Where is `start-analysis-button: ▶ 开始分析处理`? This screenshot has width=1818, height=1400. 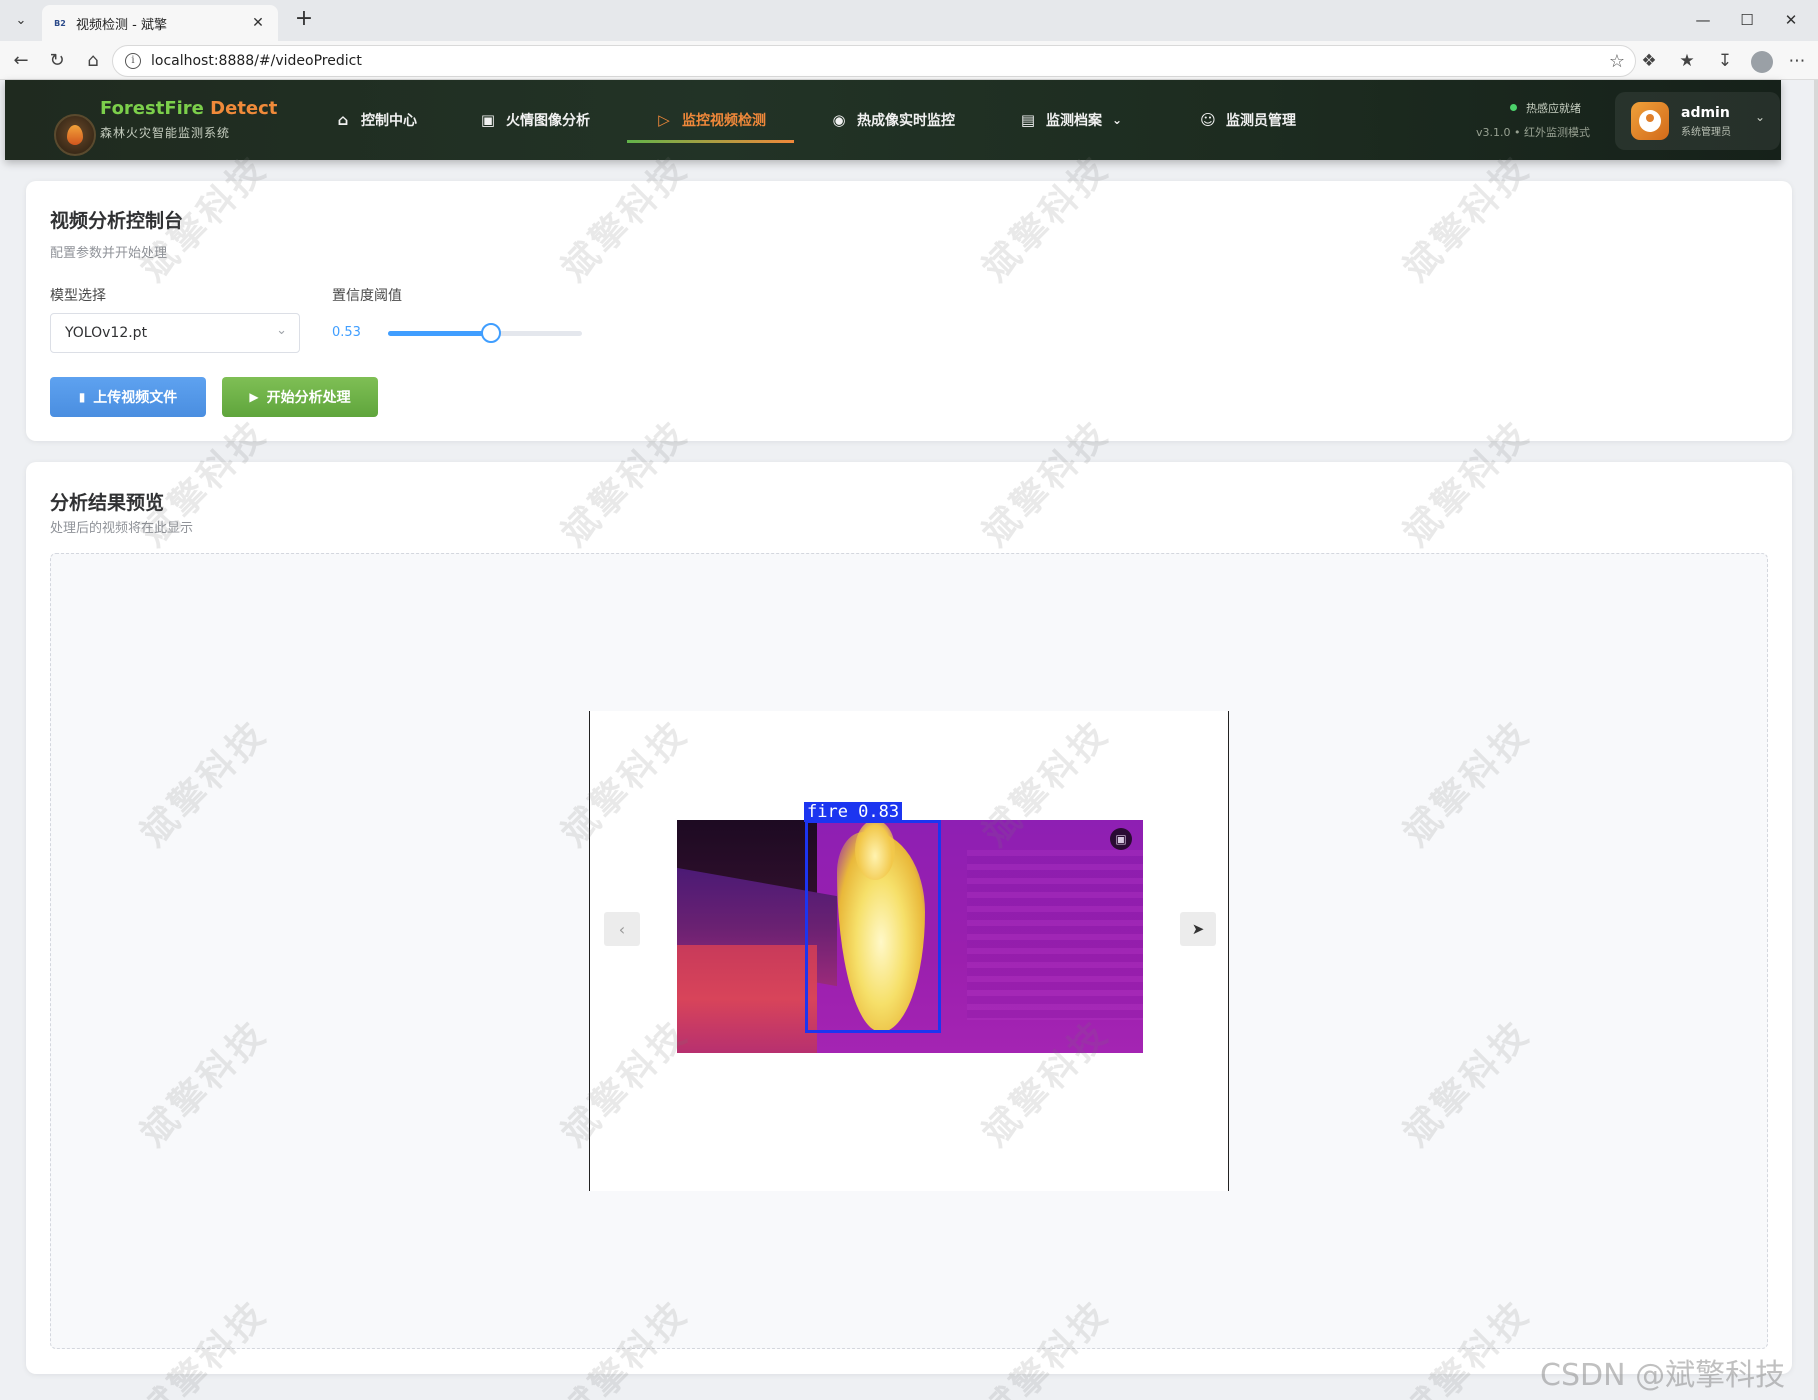 start-analysis-button: ▶ 开始分析处理 is located at coordinates (300, 397).